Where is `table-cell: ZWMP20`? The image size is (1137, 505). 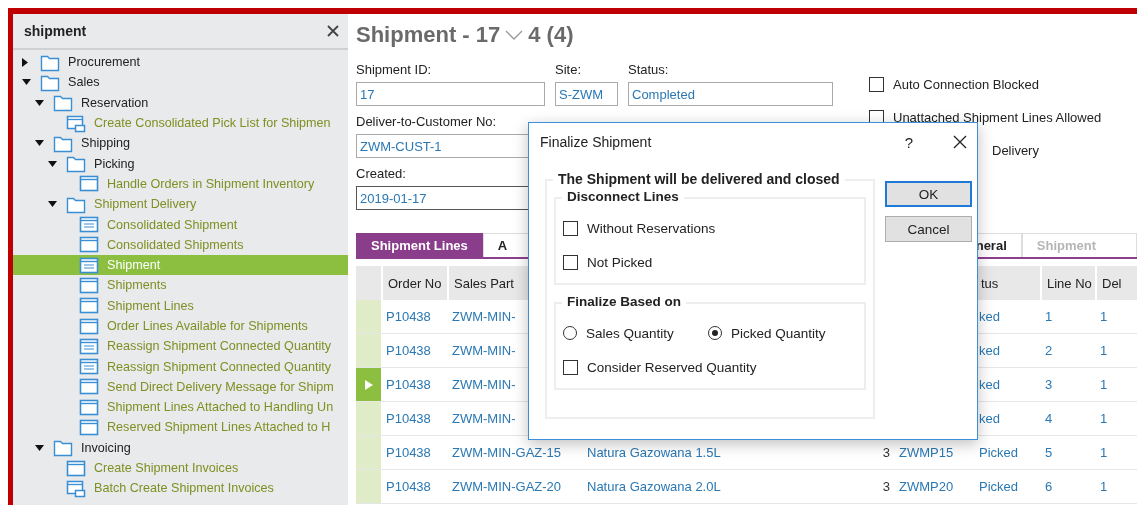 table-cell: ZWMP20 is located at coordinates (926, 486).